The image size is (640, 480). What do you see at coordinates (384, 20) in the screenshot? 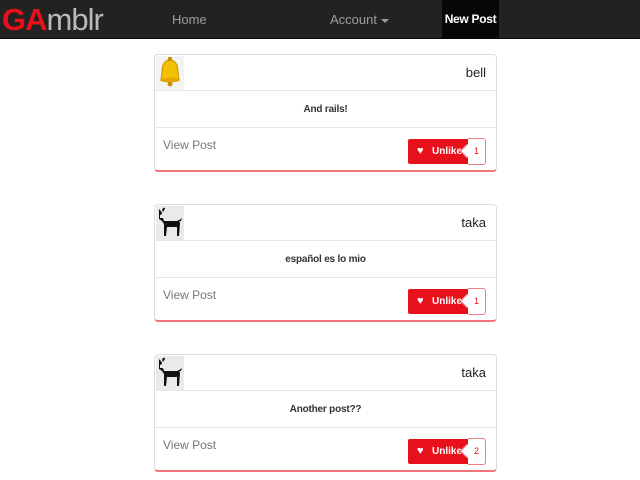
I see `caret-down-icon` at bounding box center [384, 20].